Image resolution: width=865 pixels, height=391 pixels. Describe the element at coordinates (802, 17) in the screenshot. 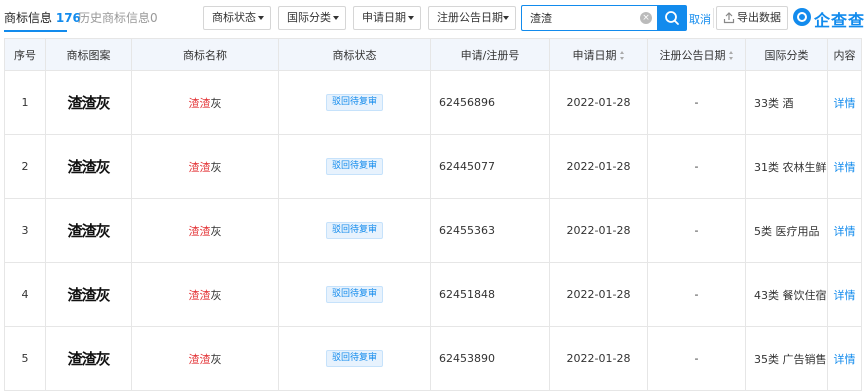

I see `logo-icon` at that location.